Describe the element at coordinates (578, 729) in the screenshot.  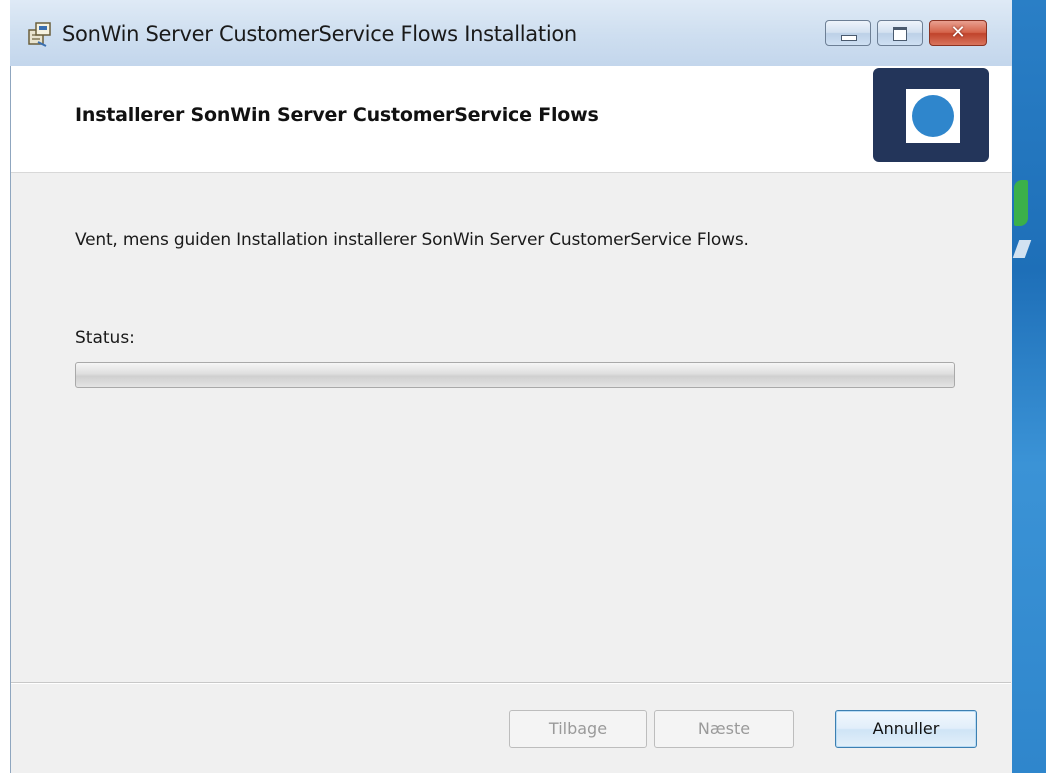
I see `back-button: Tilbage` at that location.